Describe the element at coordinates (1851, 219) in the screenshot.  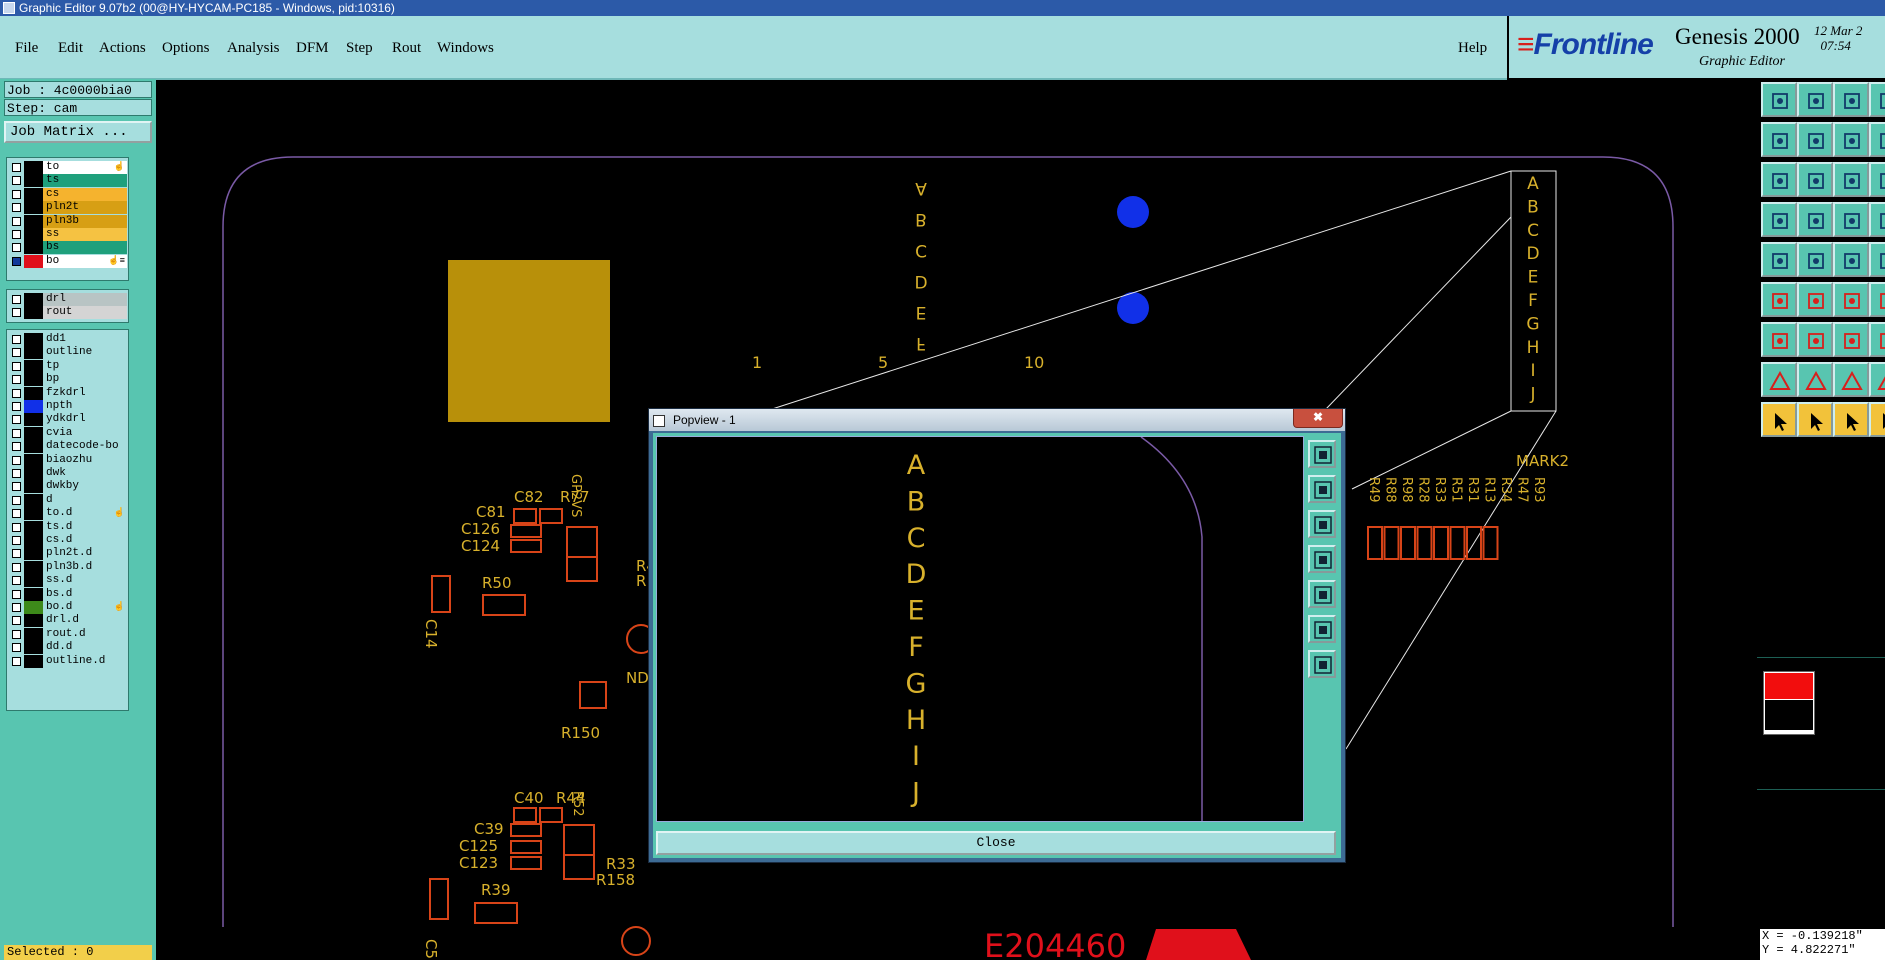
I see `toolbar-ruler-button` at that location.